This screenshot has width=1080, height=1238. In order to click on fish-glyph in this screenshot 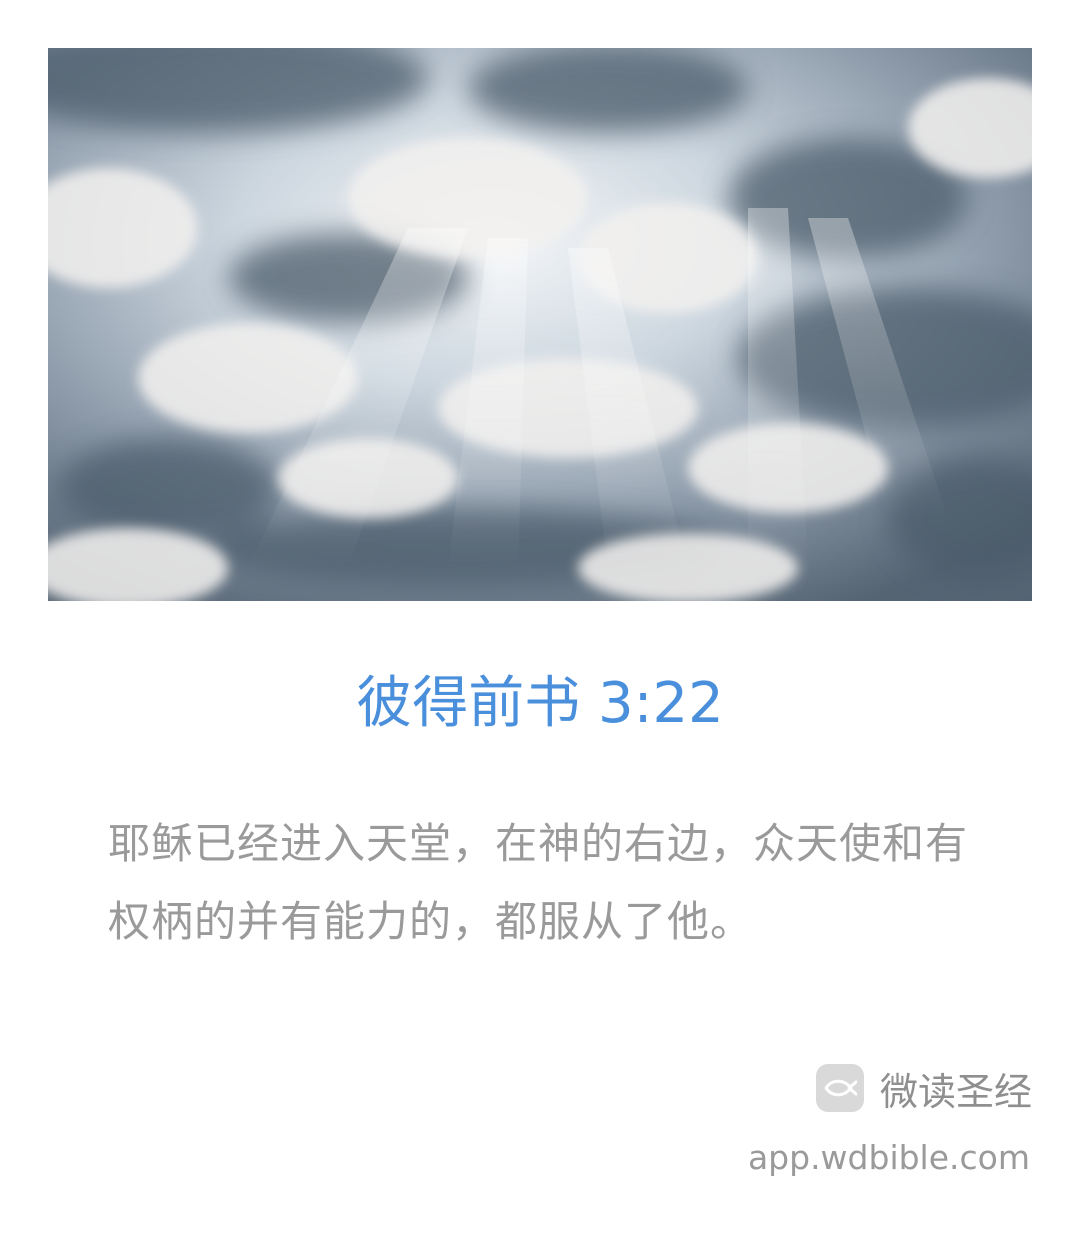, I will do `click(840, 1088)`.